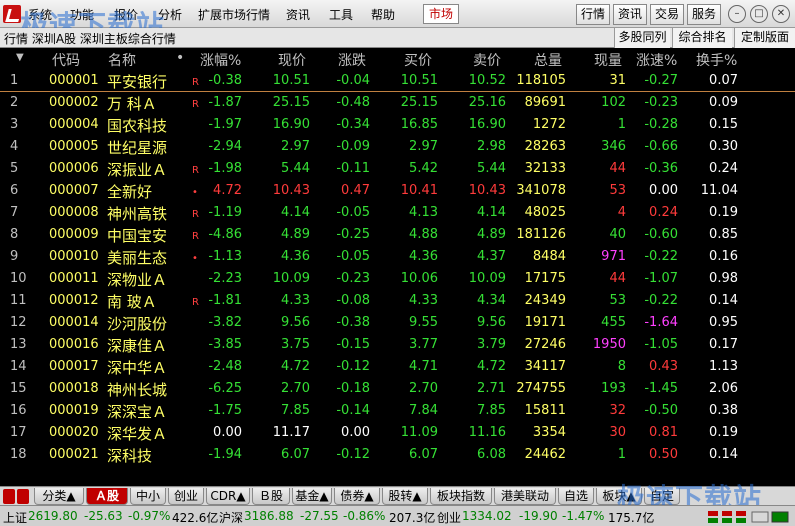  Describe the element at coordinates (487, 124) in the screenshot. I see `ask-cell: 16.90` at that location.